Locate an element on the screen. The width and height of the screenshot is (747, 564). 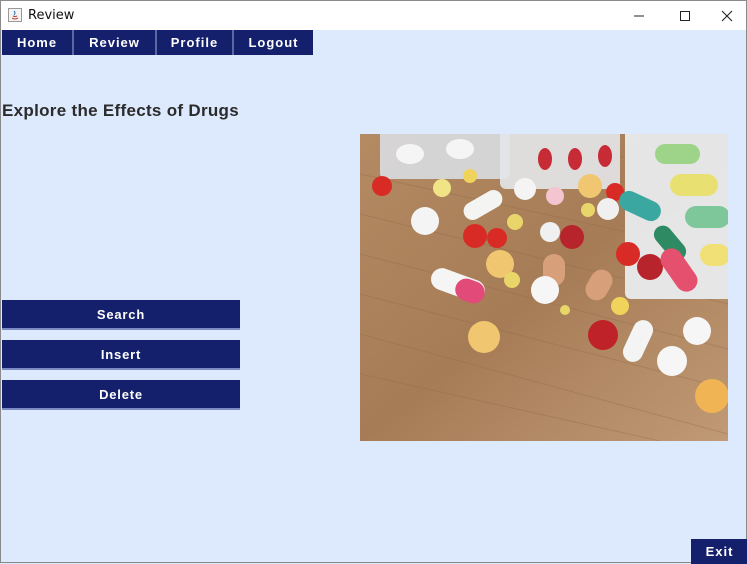
menu-home: Home is located at coordinates (38, 42).